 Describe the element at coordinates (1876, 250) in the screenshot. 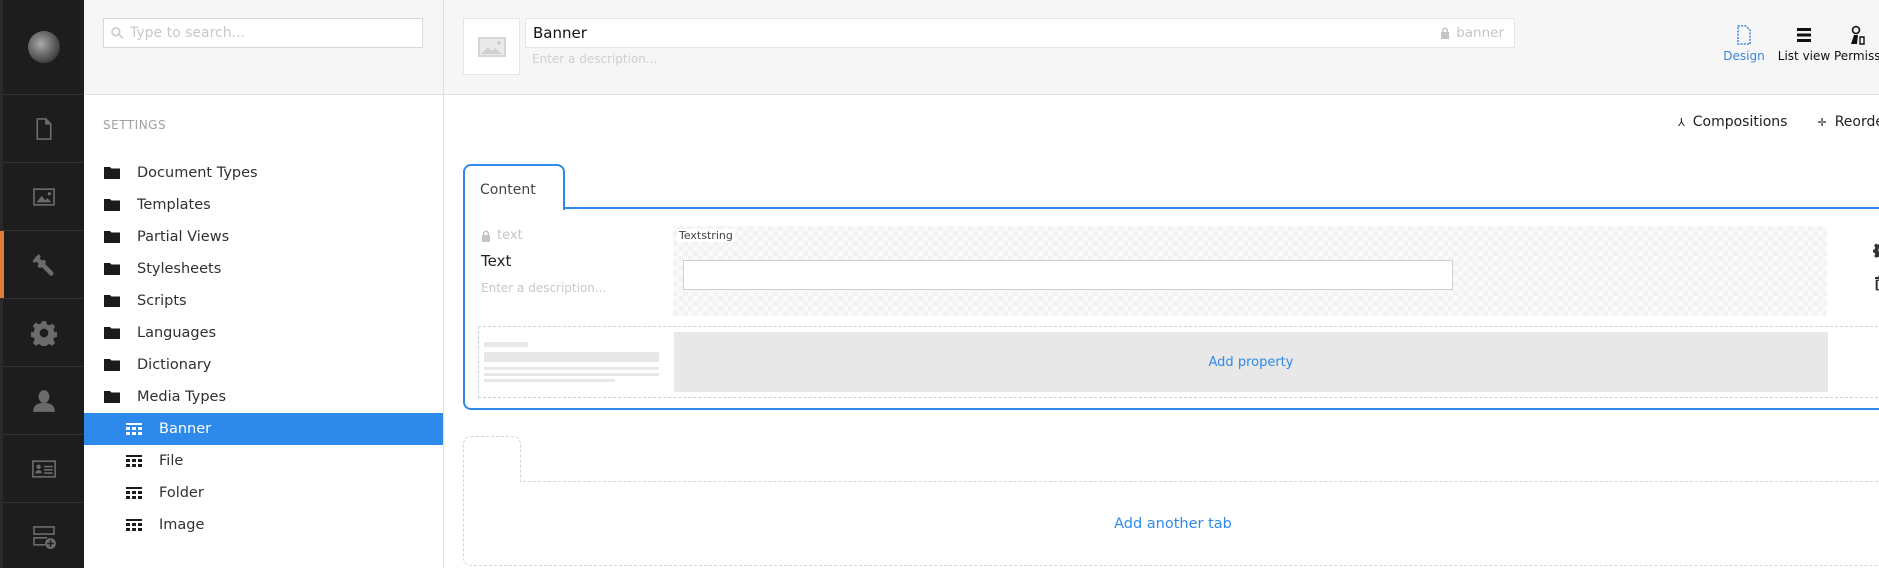

I see `gear-icon` at that location.